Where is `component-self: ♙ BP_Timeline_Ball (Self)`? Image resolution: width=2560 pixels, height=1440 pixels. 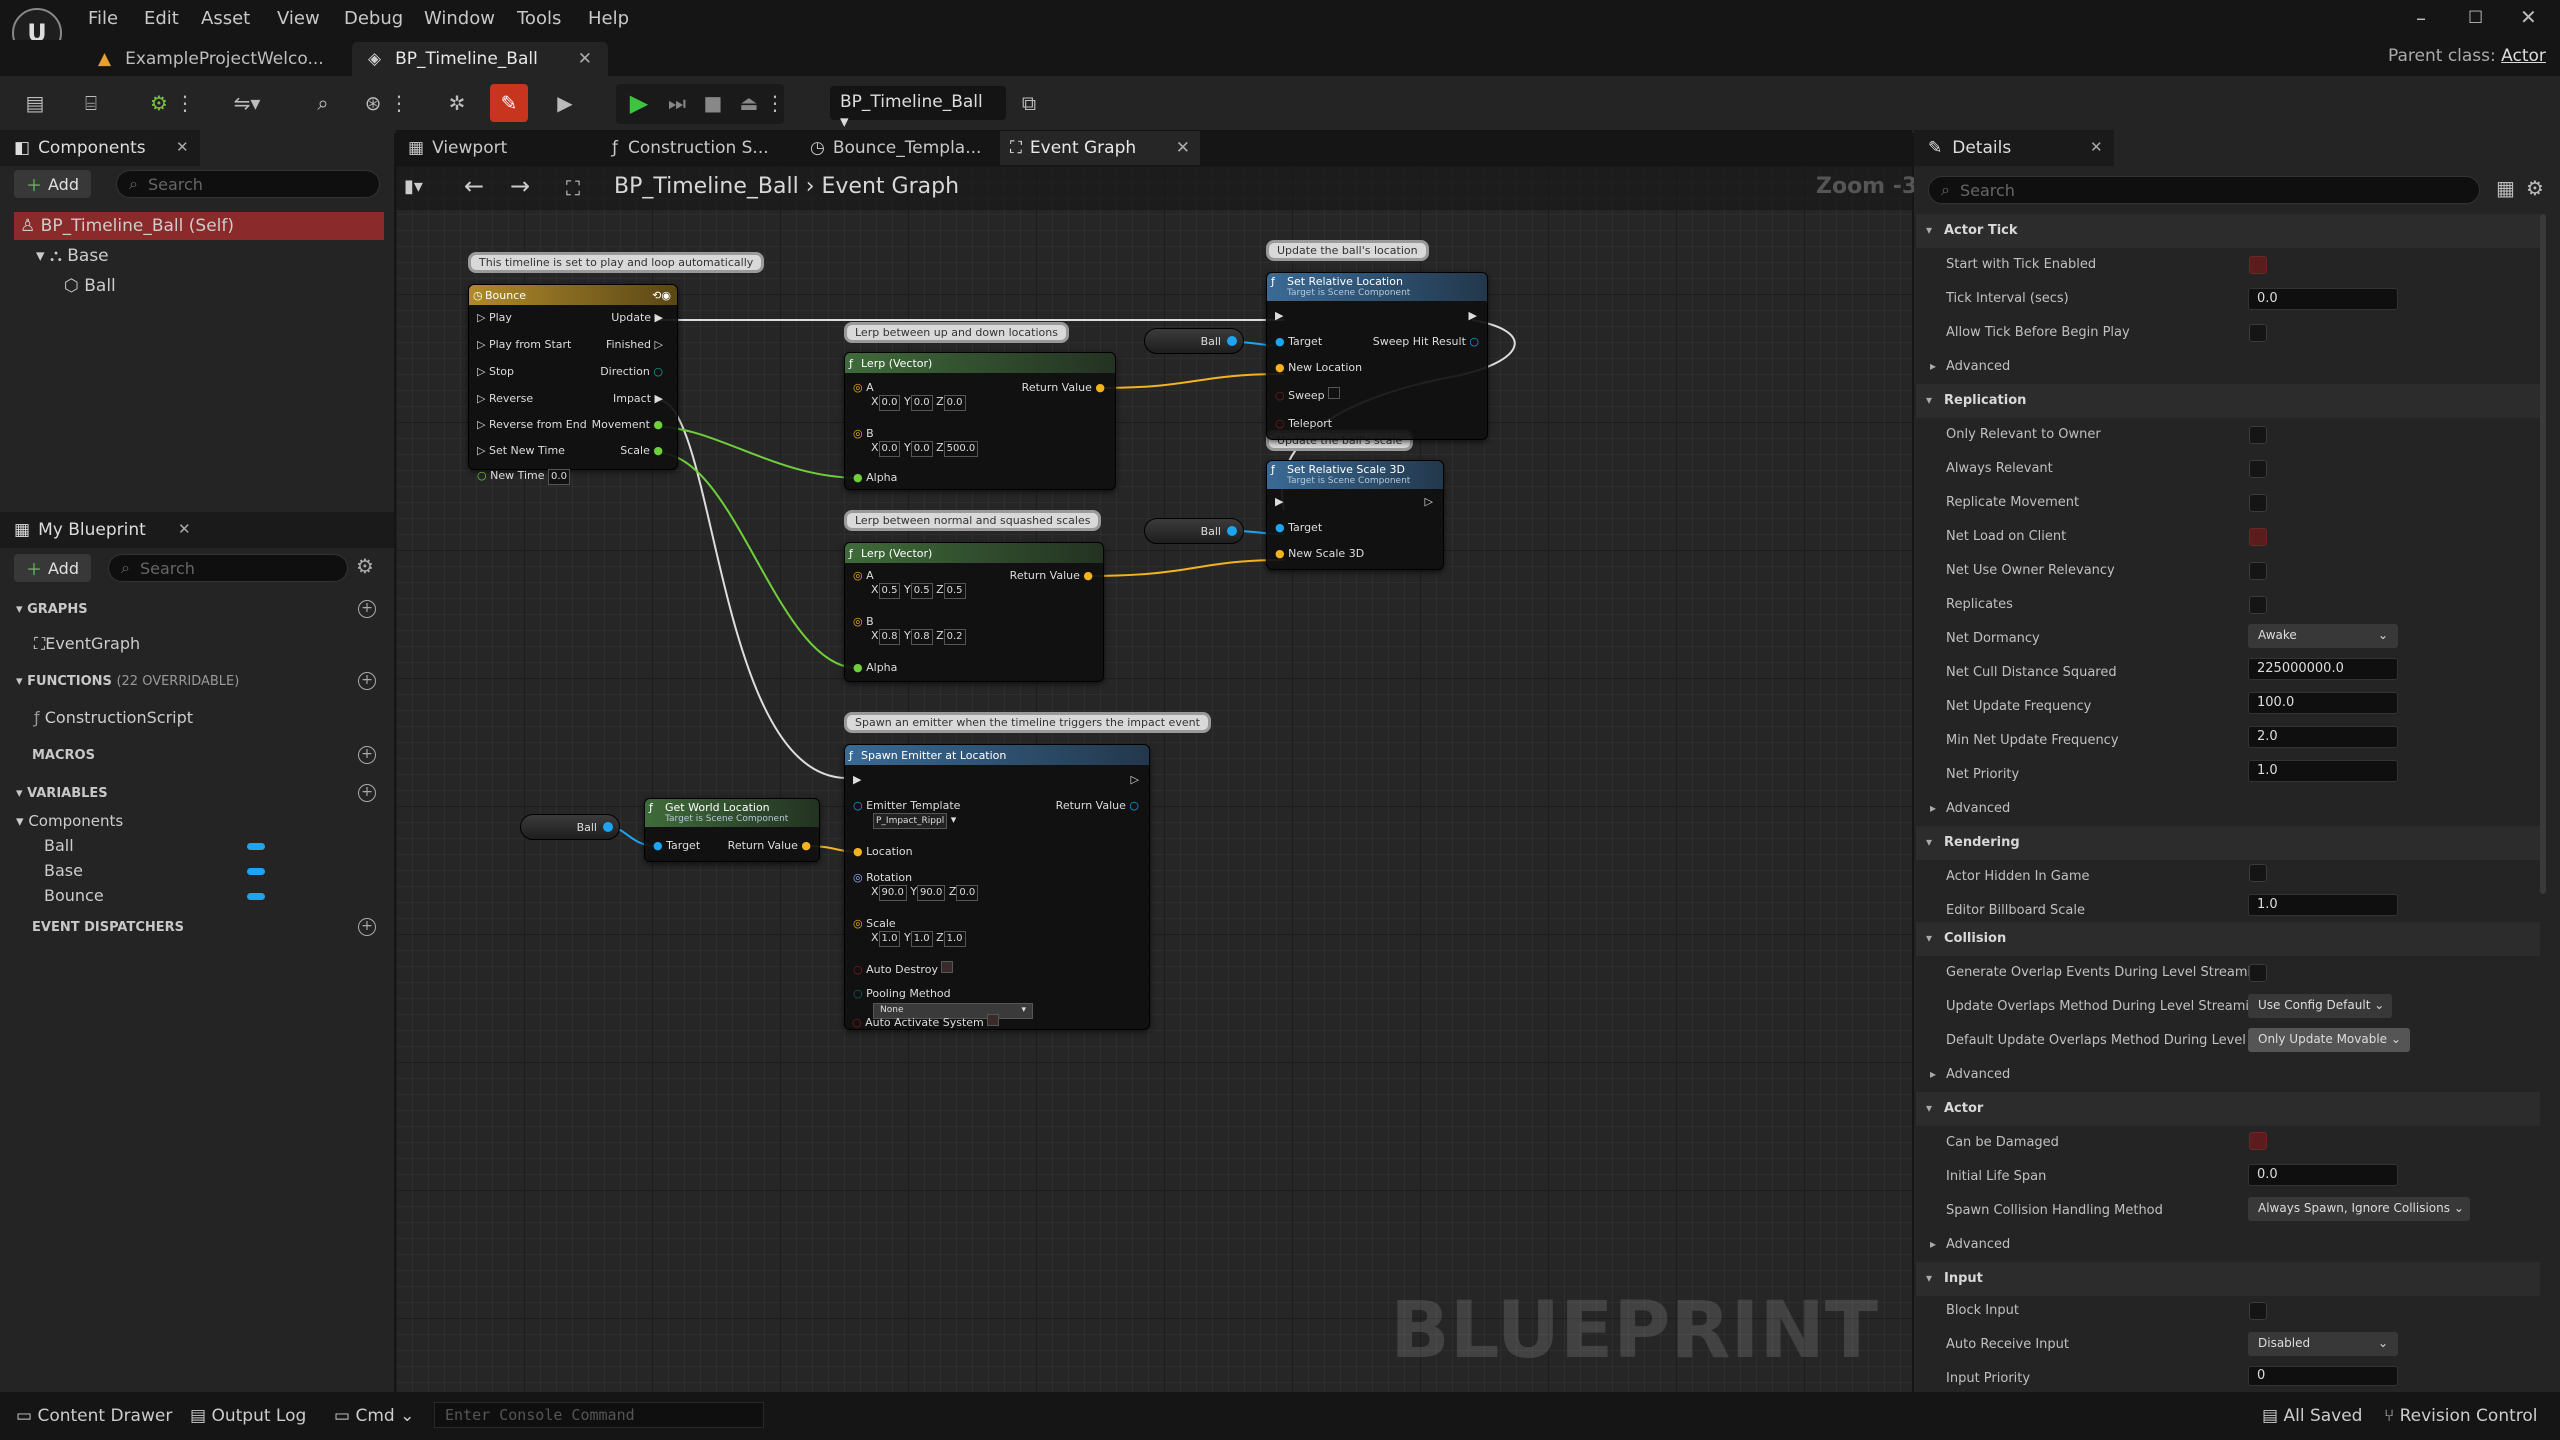 component-self: ♙ BP_Timeline_Ball (Self) is located at coordinates (127, 226).